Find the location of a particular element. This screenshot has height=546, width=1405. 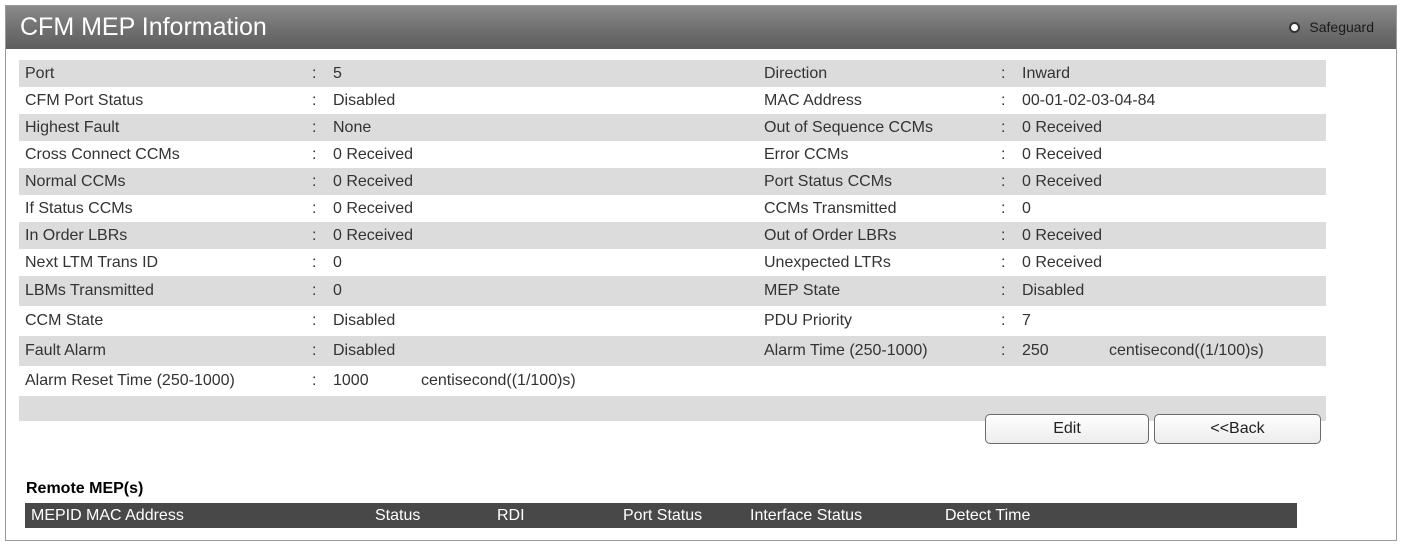

field-value: 7 is located at coordinates (1026, 320).